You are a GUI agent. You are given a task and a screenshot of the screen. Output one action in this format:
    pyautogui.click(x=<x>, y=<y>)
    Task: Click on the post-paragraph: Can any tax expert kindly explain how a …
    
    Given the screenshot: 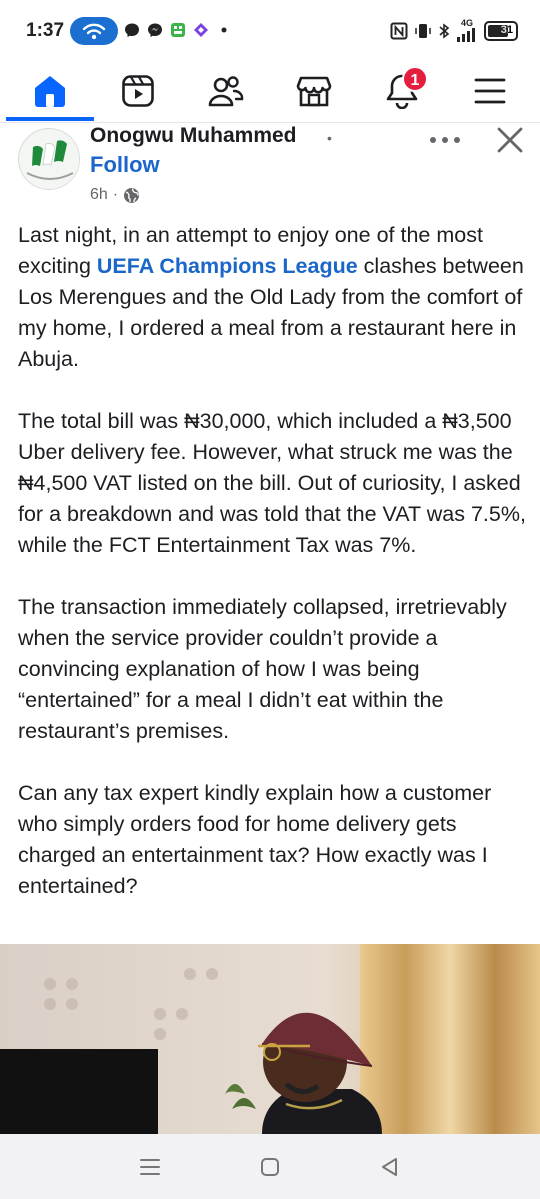 What is the action you would take?
    pyautogui.click(x=255, y=839)
    